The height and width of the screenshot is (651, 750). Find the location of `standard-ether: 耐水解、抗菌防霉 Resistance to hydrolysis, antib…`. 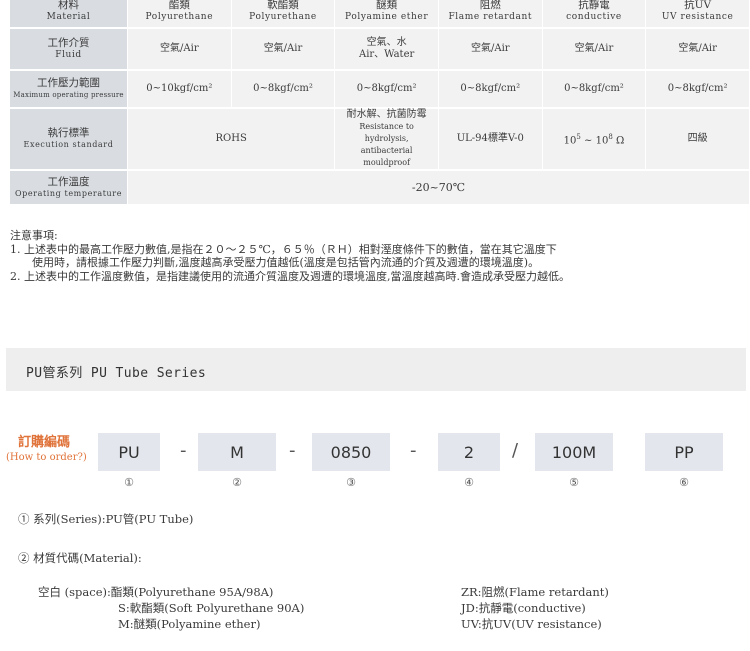

standard-ether: 耐水解、抗菌防霉 Resistance to hydrolysis, antib… is located at coordinates (386, 139).